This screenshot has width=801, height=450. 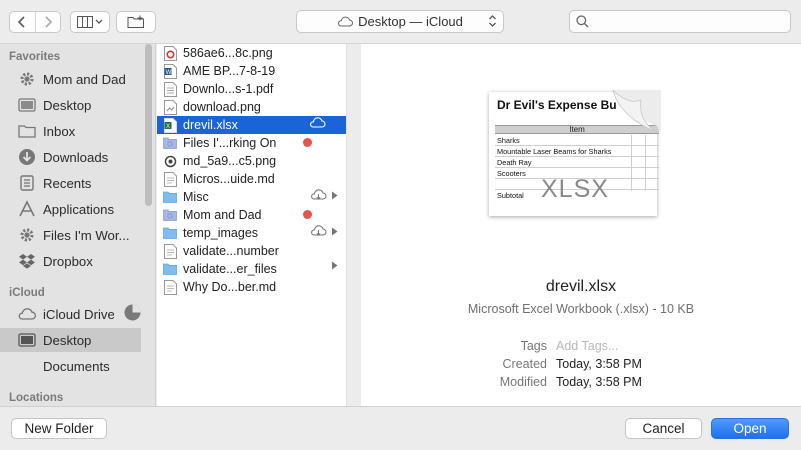 I want to click on list-item: temp_images, so click(x=251, y=233).